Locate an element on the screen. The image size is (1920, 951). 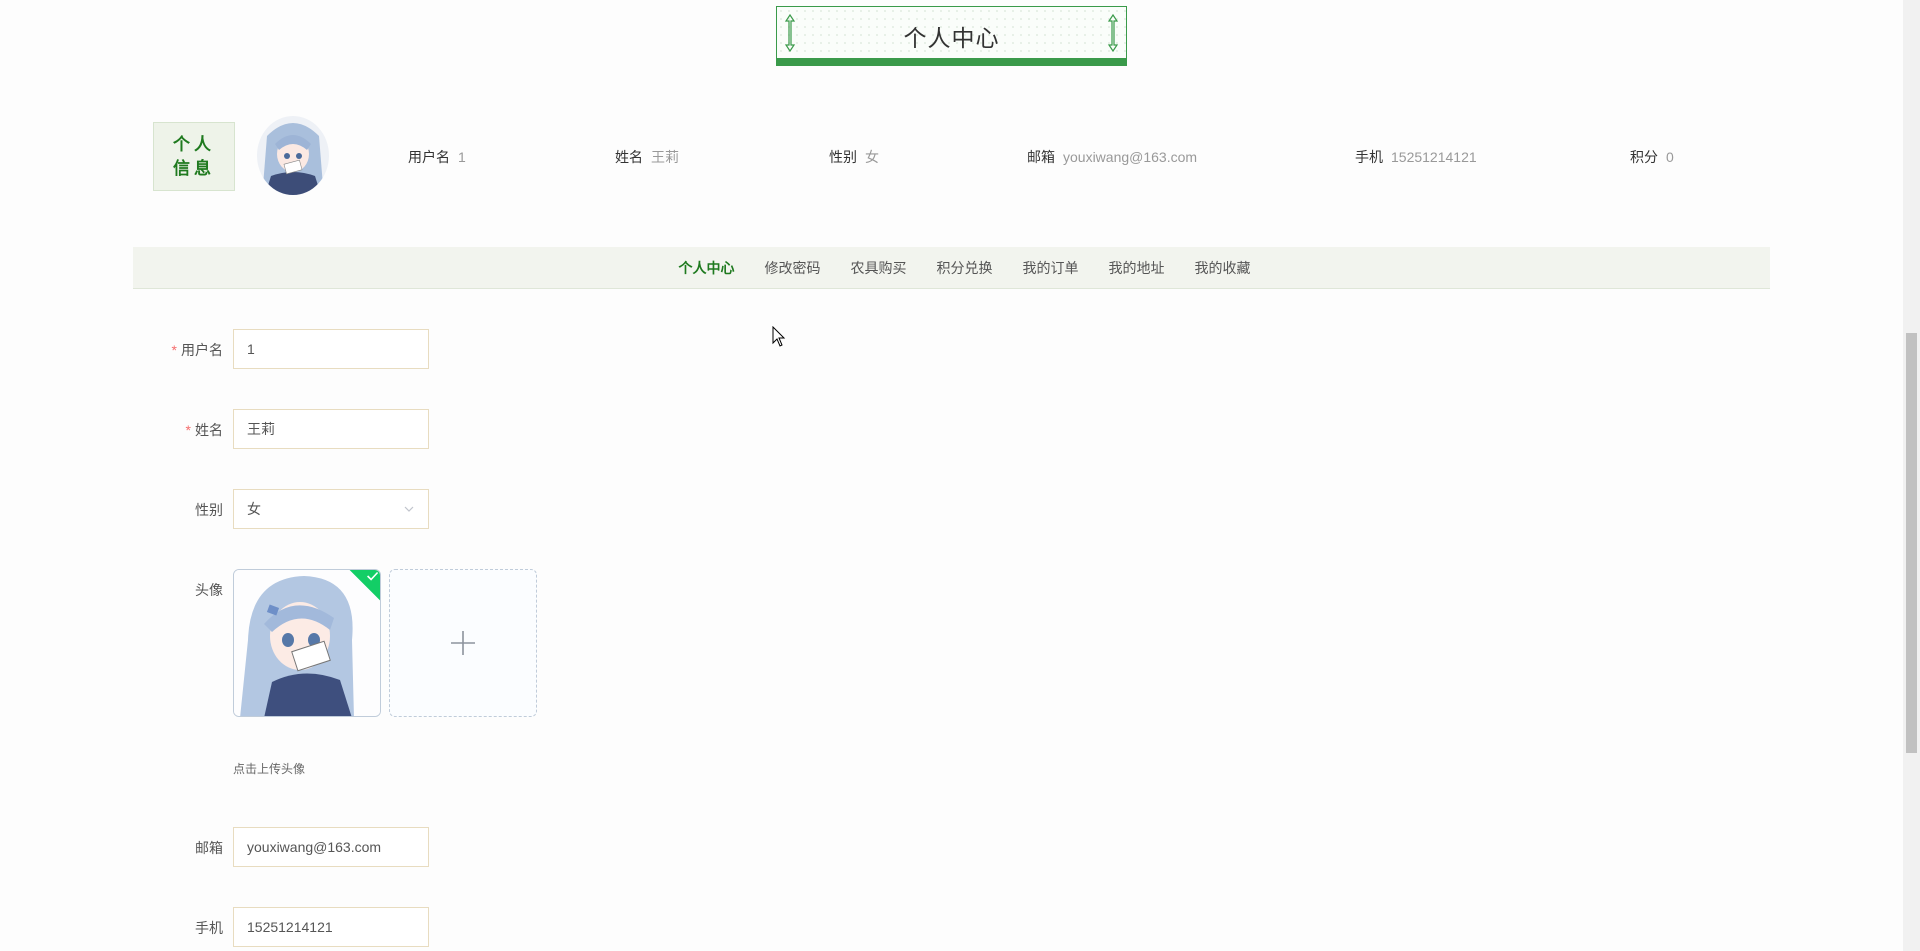
tab-points-exchange: 积分兑换 is located at coordinates (965, 268).